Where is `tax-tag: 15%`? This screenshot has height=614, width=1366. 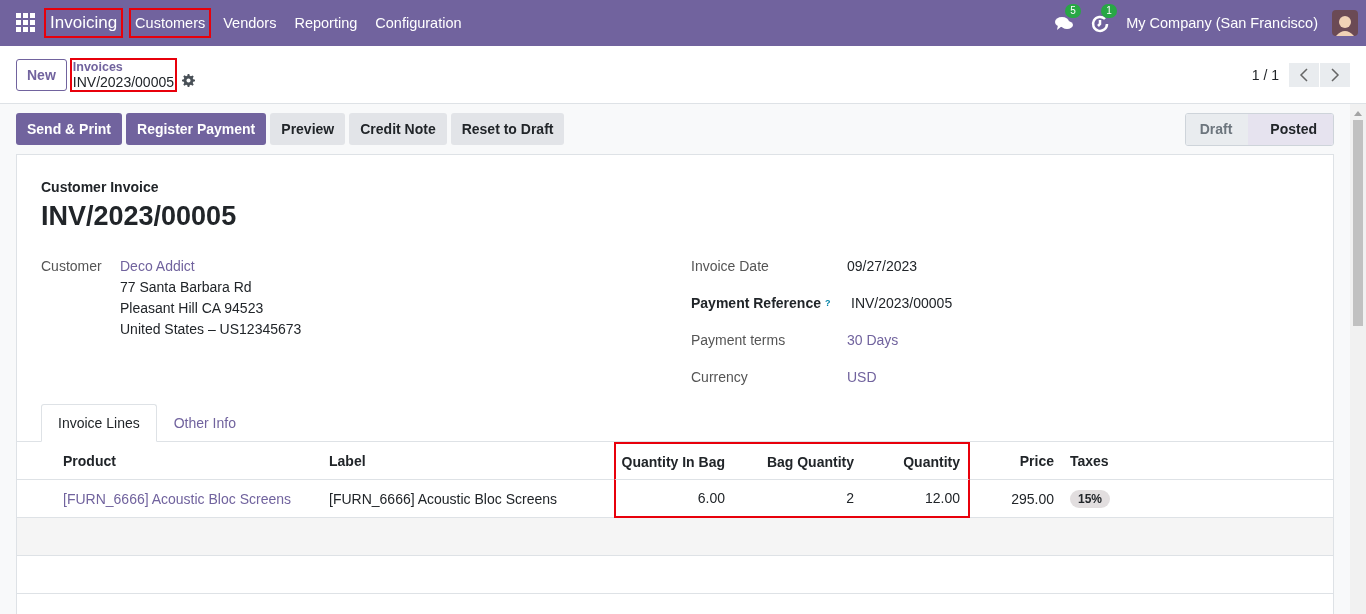 tax-tag: 15% is located at coordinates (1090, 498).